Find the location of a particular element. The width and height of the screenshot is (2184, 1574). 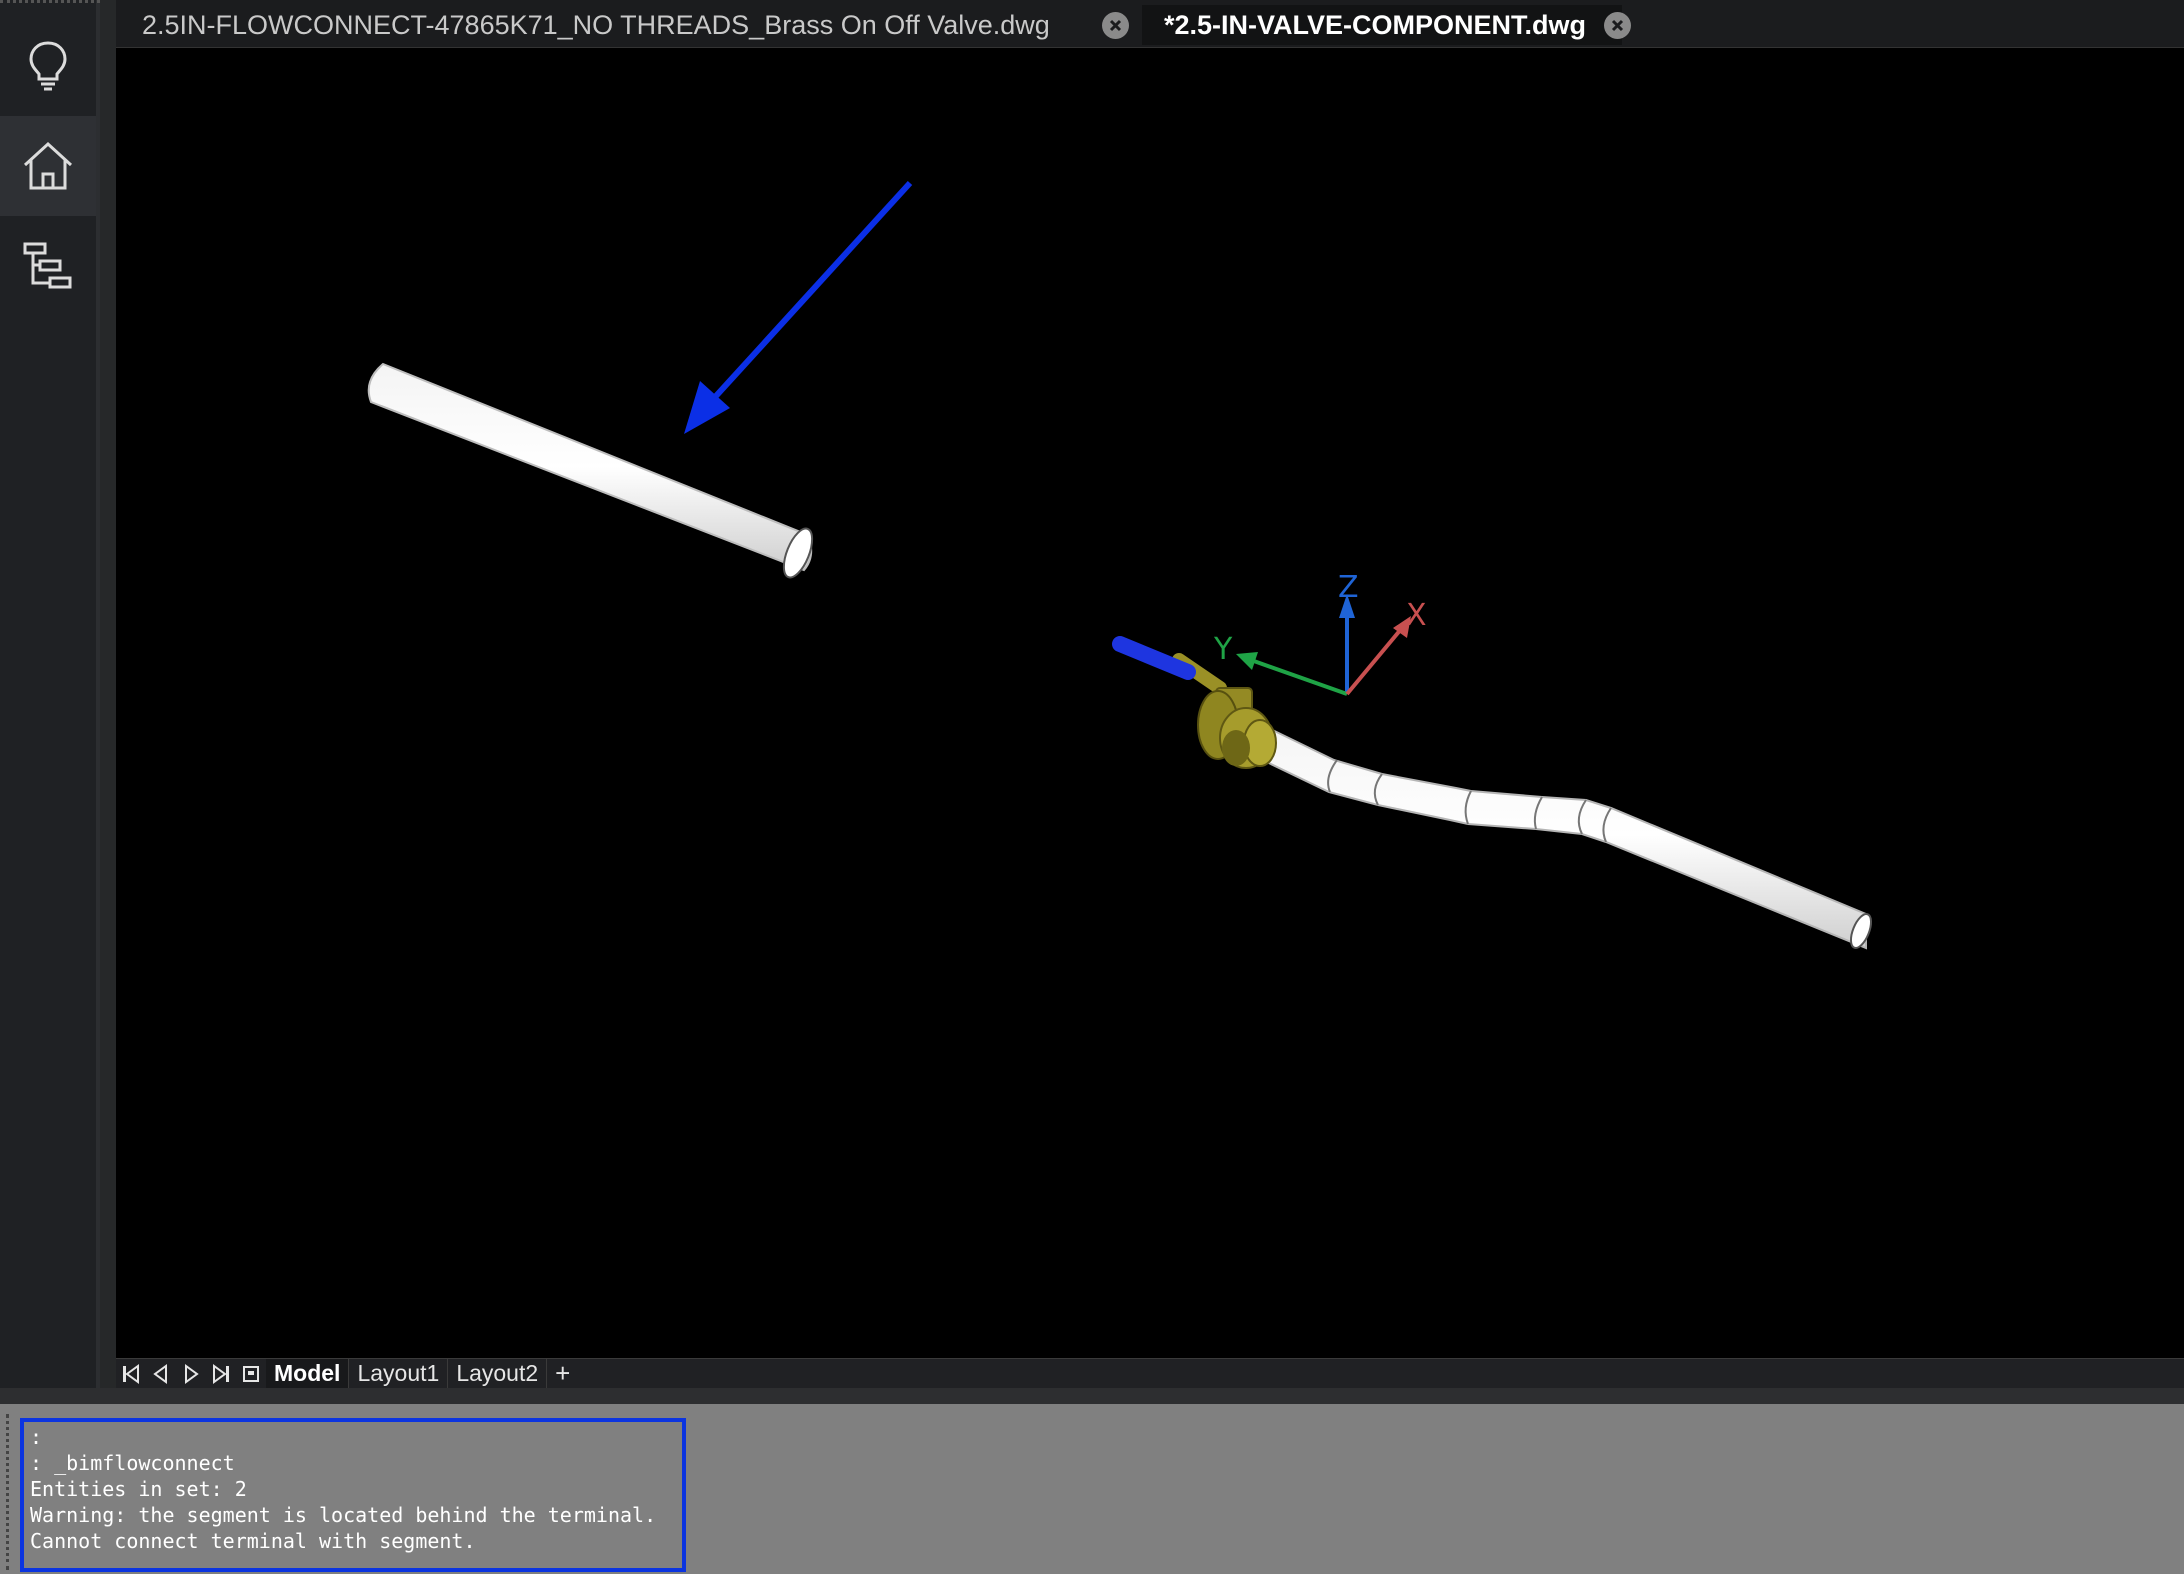

dock-button-structure is located at coordinates (48, 266).